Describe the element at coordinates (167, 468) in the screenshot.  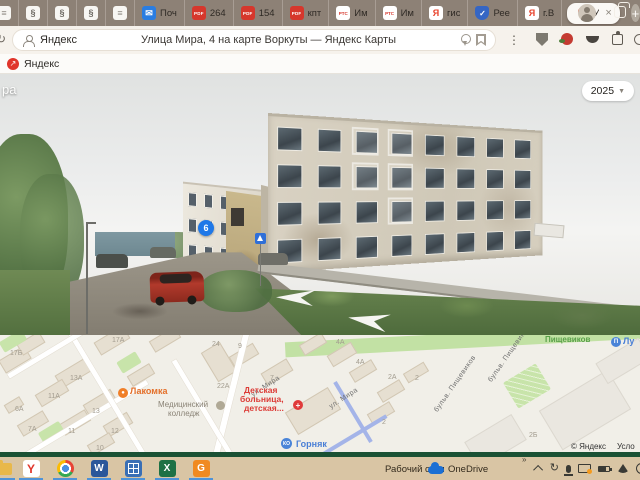
I see `taskbar-app-excel: X` at that location.